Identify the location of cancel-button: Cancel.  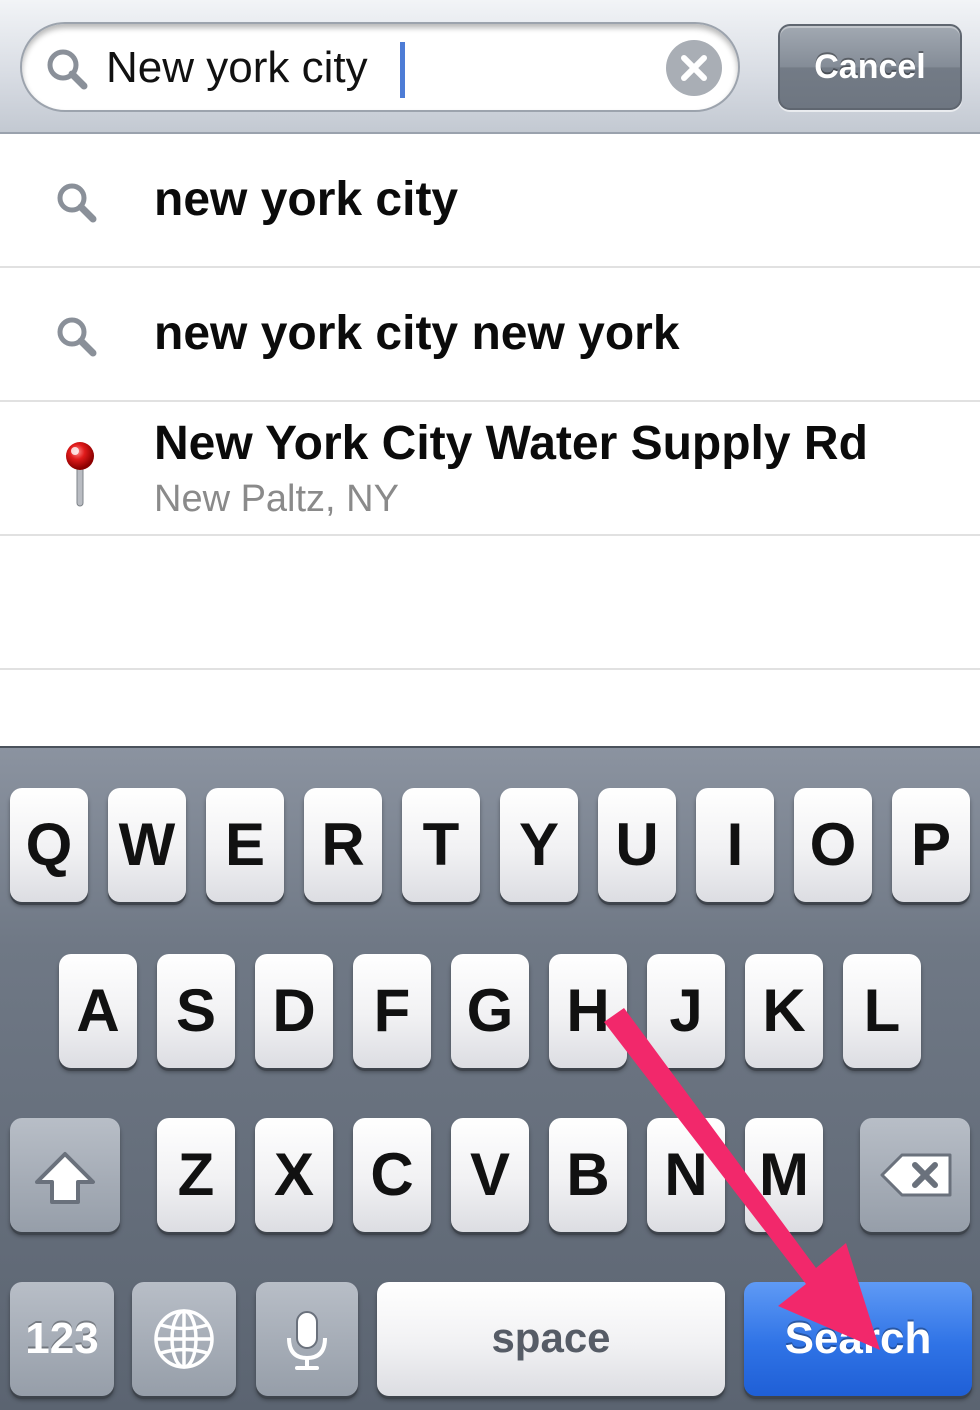
(870, 67).